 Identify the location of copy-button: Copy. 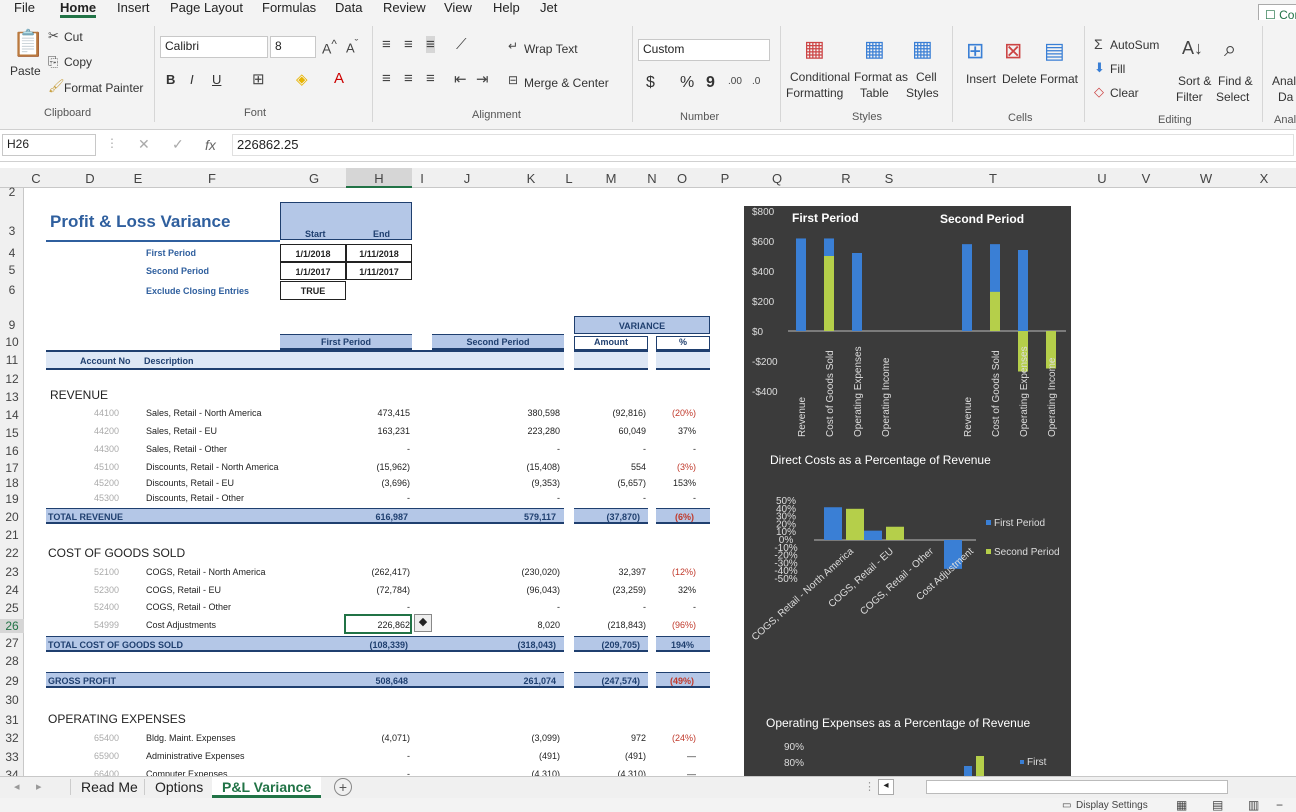
(78, 62).